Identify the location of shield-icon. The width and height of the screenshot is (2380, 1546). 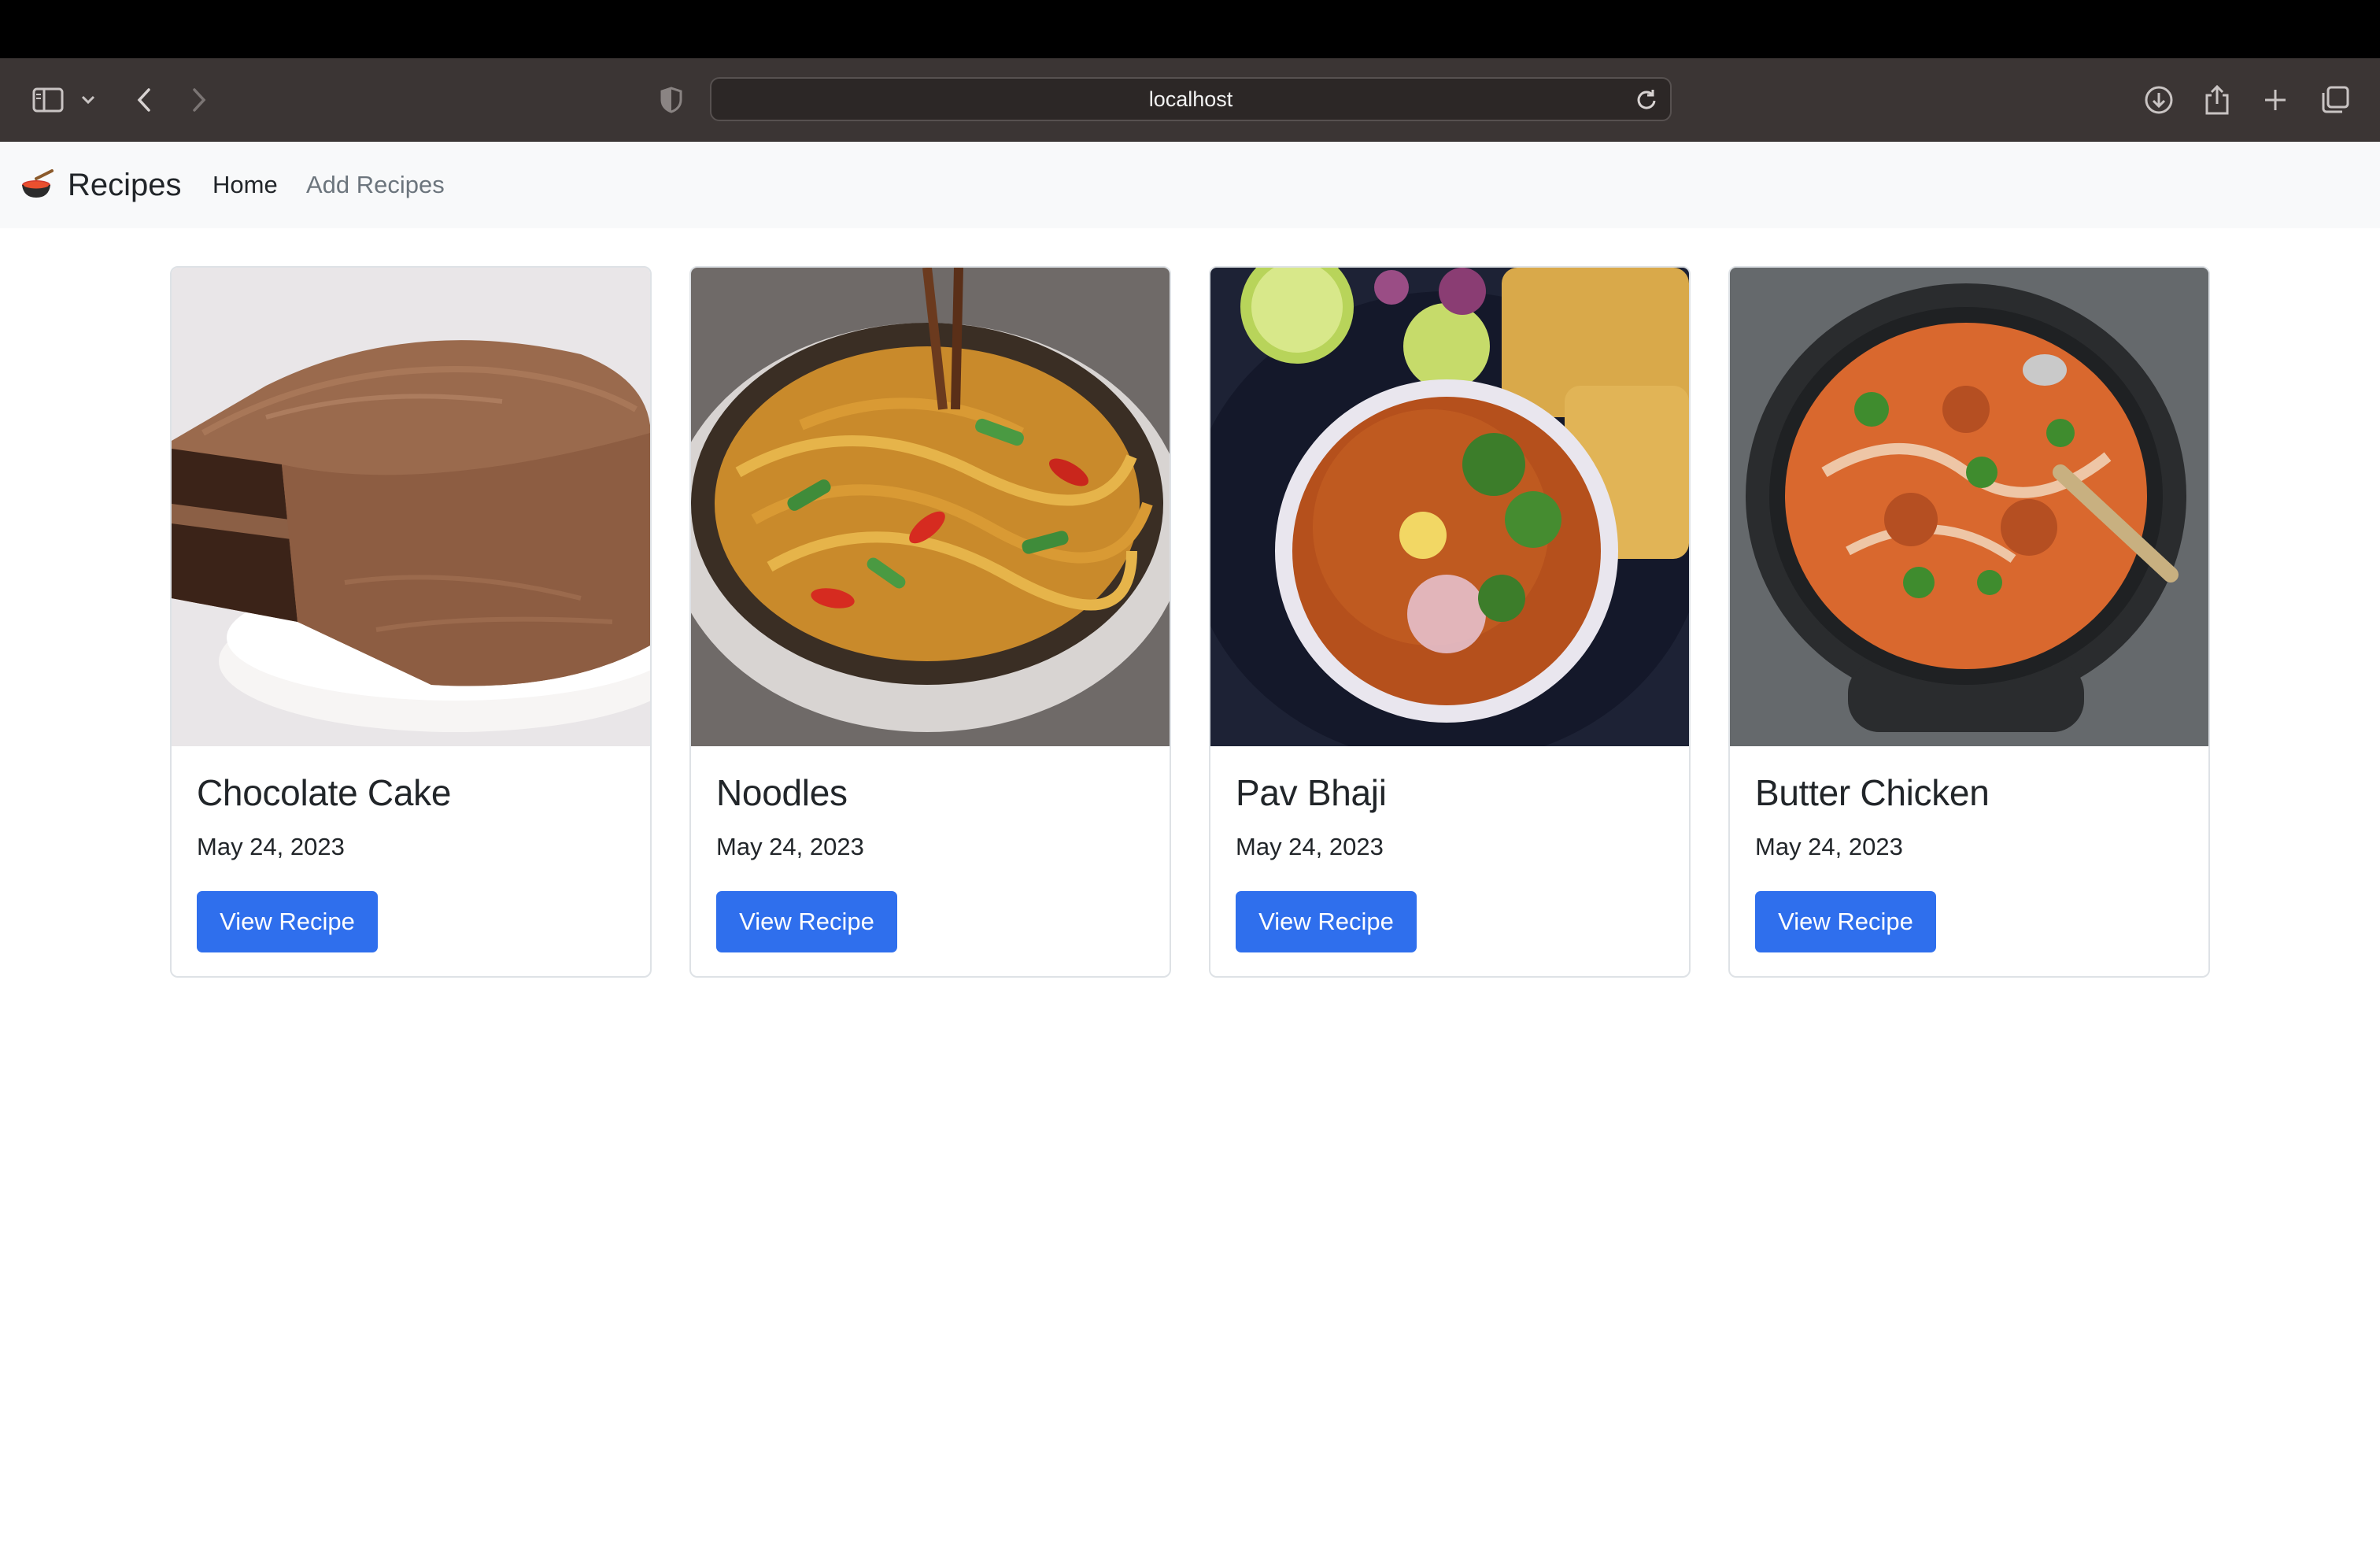
(671, 100).